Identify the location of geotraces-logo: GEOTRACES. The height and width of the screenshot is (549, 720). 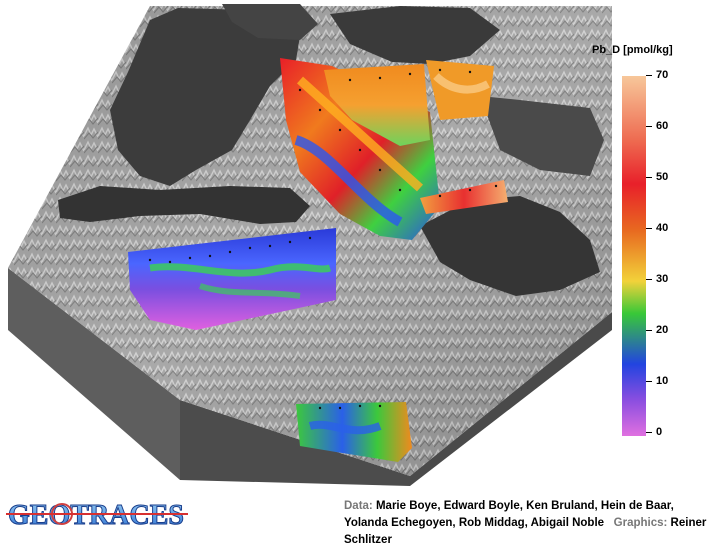
(97, 515).